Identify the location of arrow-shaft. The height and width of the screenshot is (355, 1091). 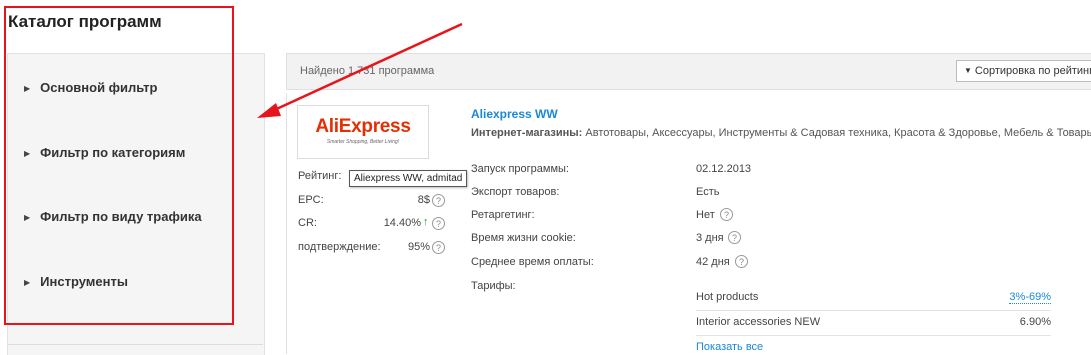
(366, 68).